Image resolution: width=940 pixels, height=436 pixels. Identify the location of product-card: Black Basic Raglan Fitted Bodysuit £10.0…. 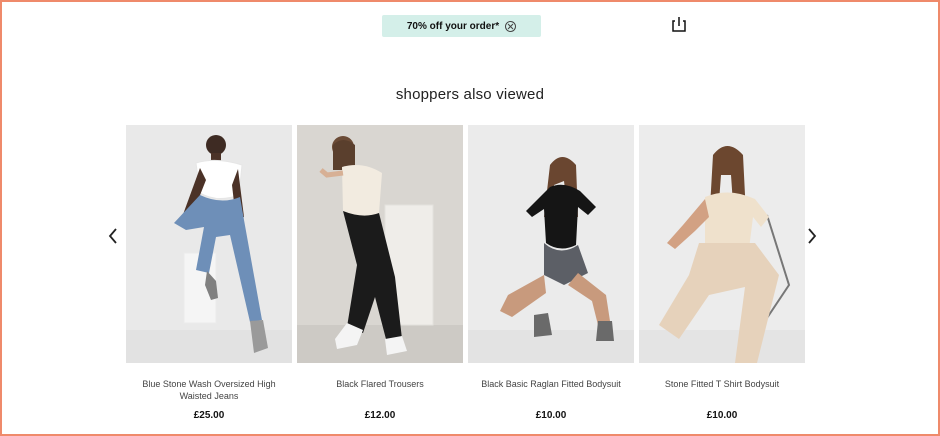
(551, 277).